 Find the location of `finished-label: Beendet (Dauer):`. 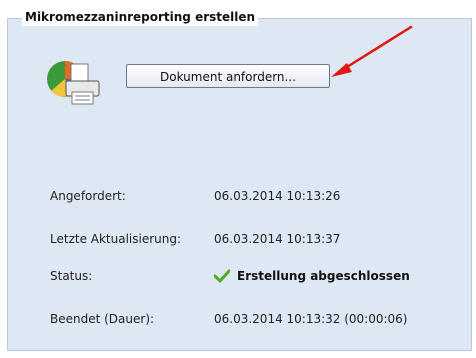

finished-label: Beendet (Dauer): is located at coordinates (102, 319).